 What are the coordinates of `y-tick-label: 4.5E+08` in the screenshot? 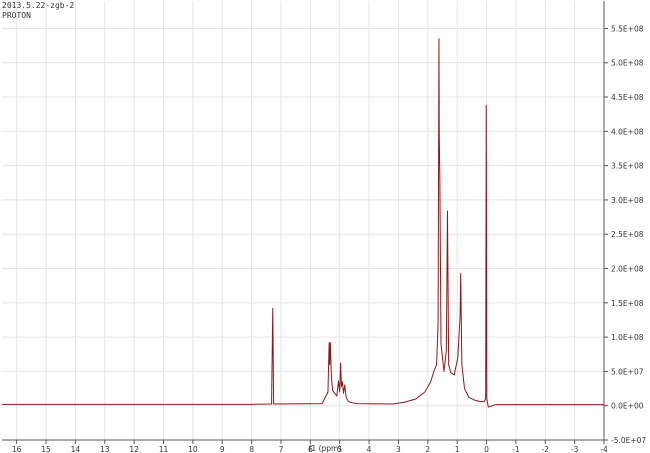 It's located at (627, 97).